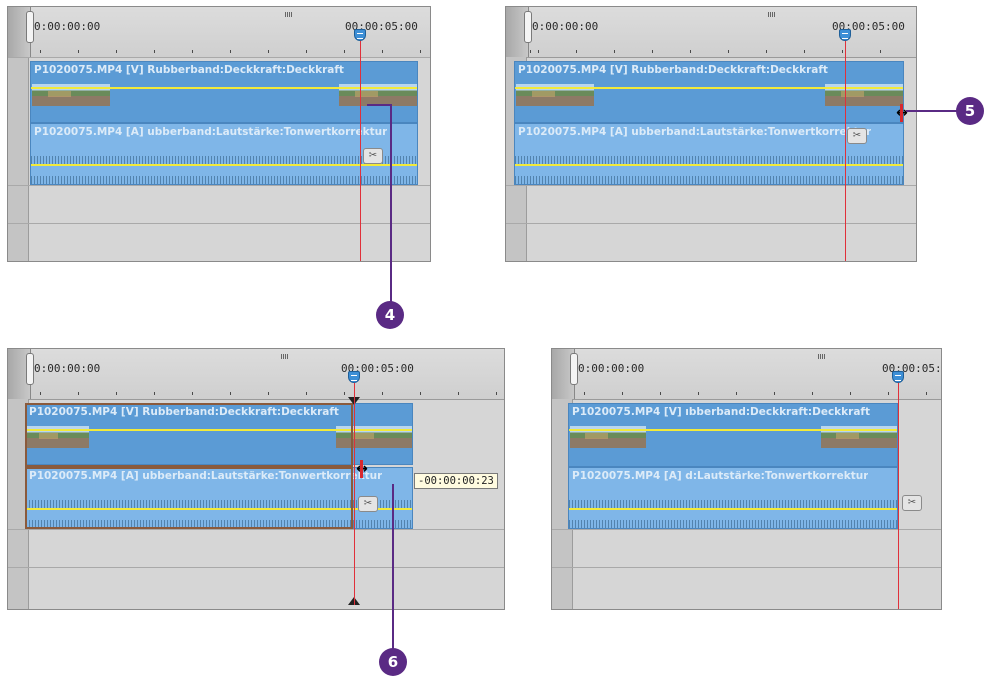  I want to click on callout-4: 4, so click(390, 315).